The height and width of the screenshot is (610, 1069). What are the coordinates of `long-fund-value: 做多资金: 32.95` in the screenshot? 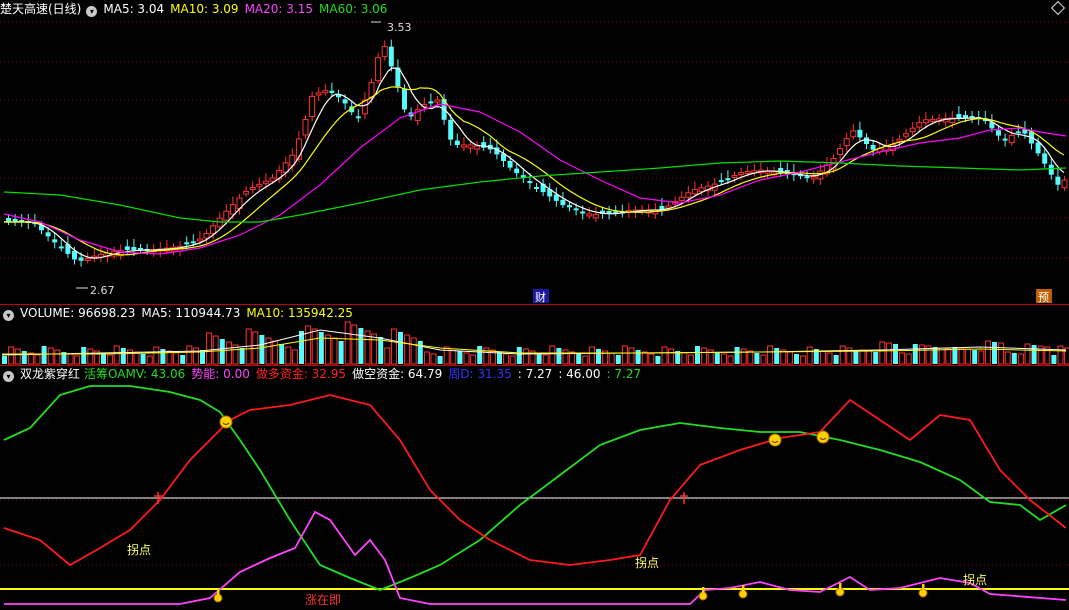 It's located at (301, 374).